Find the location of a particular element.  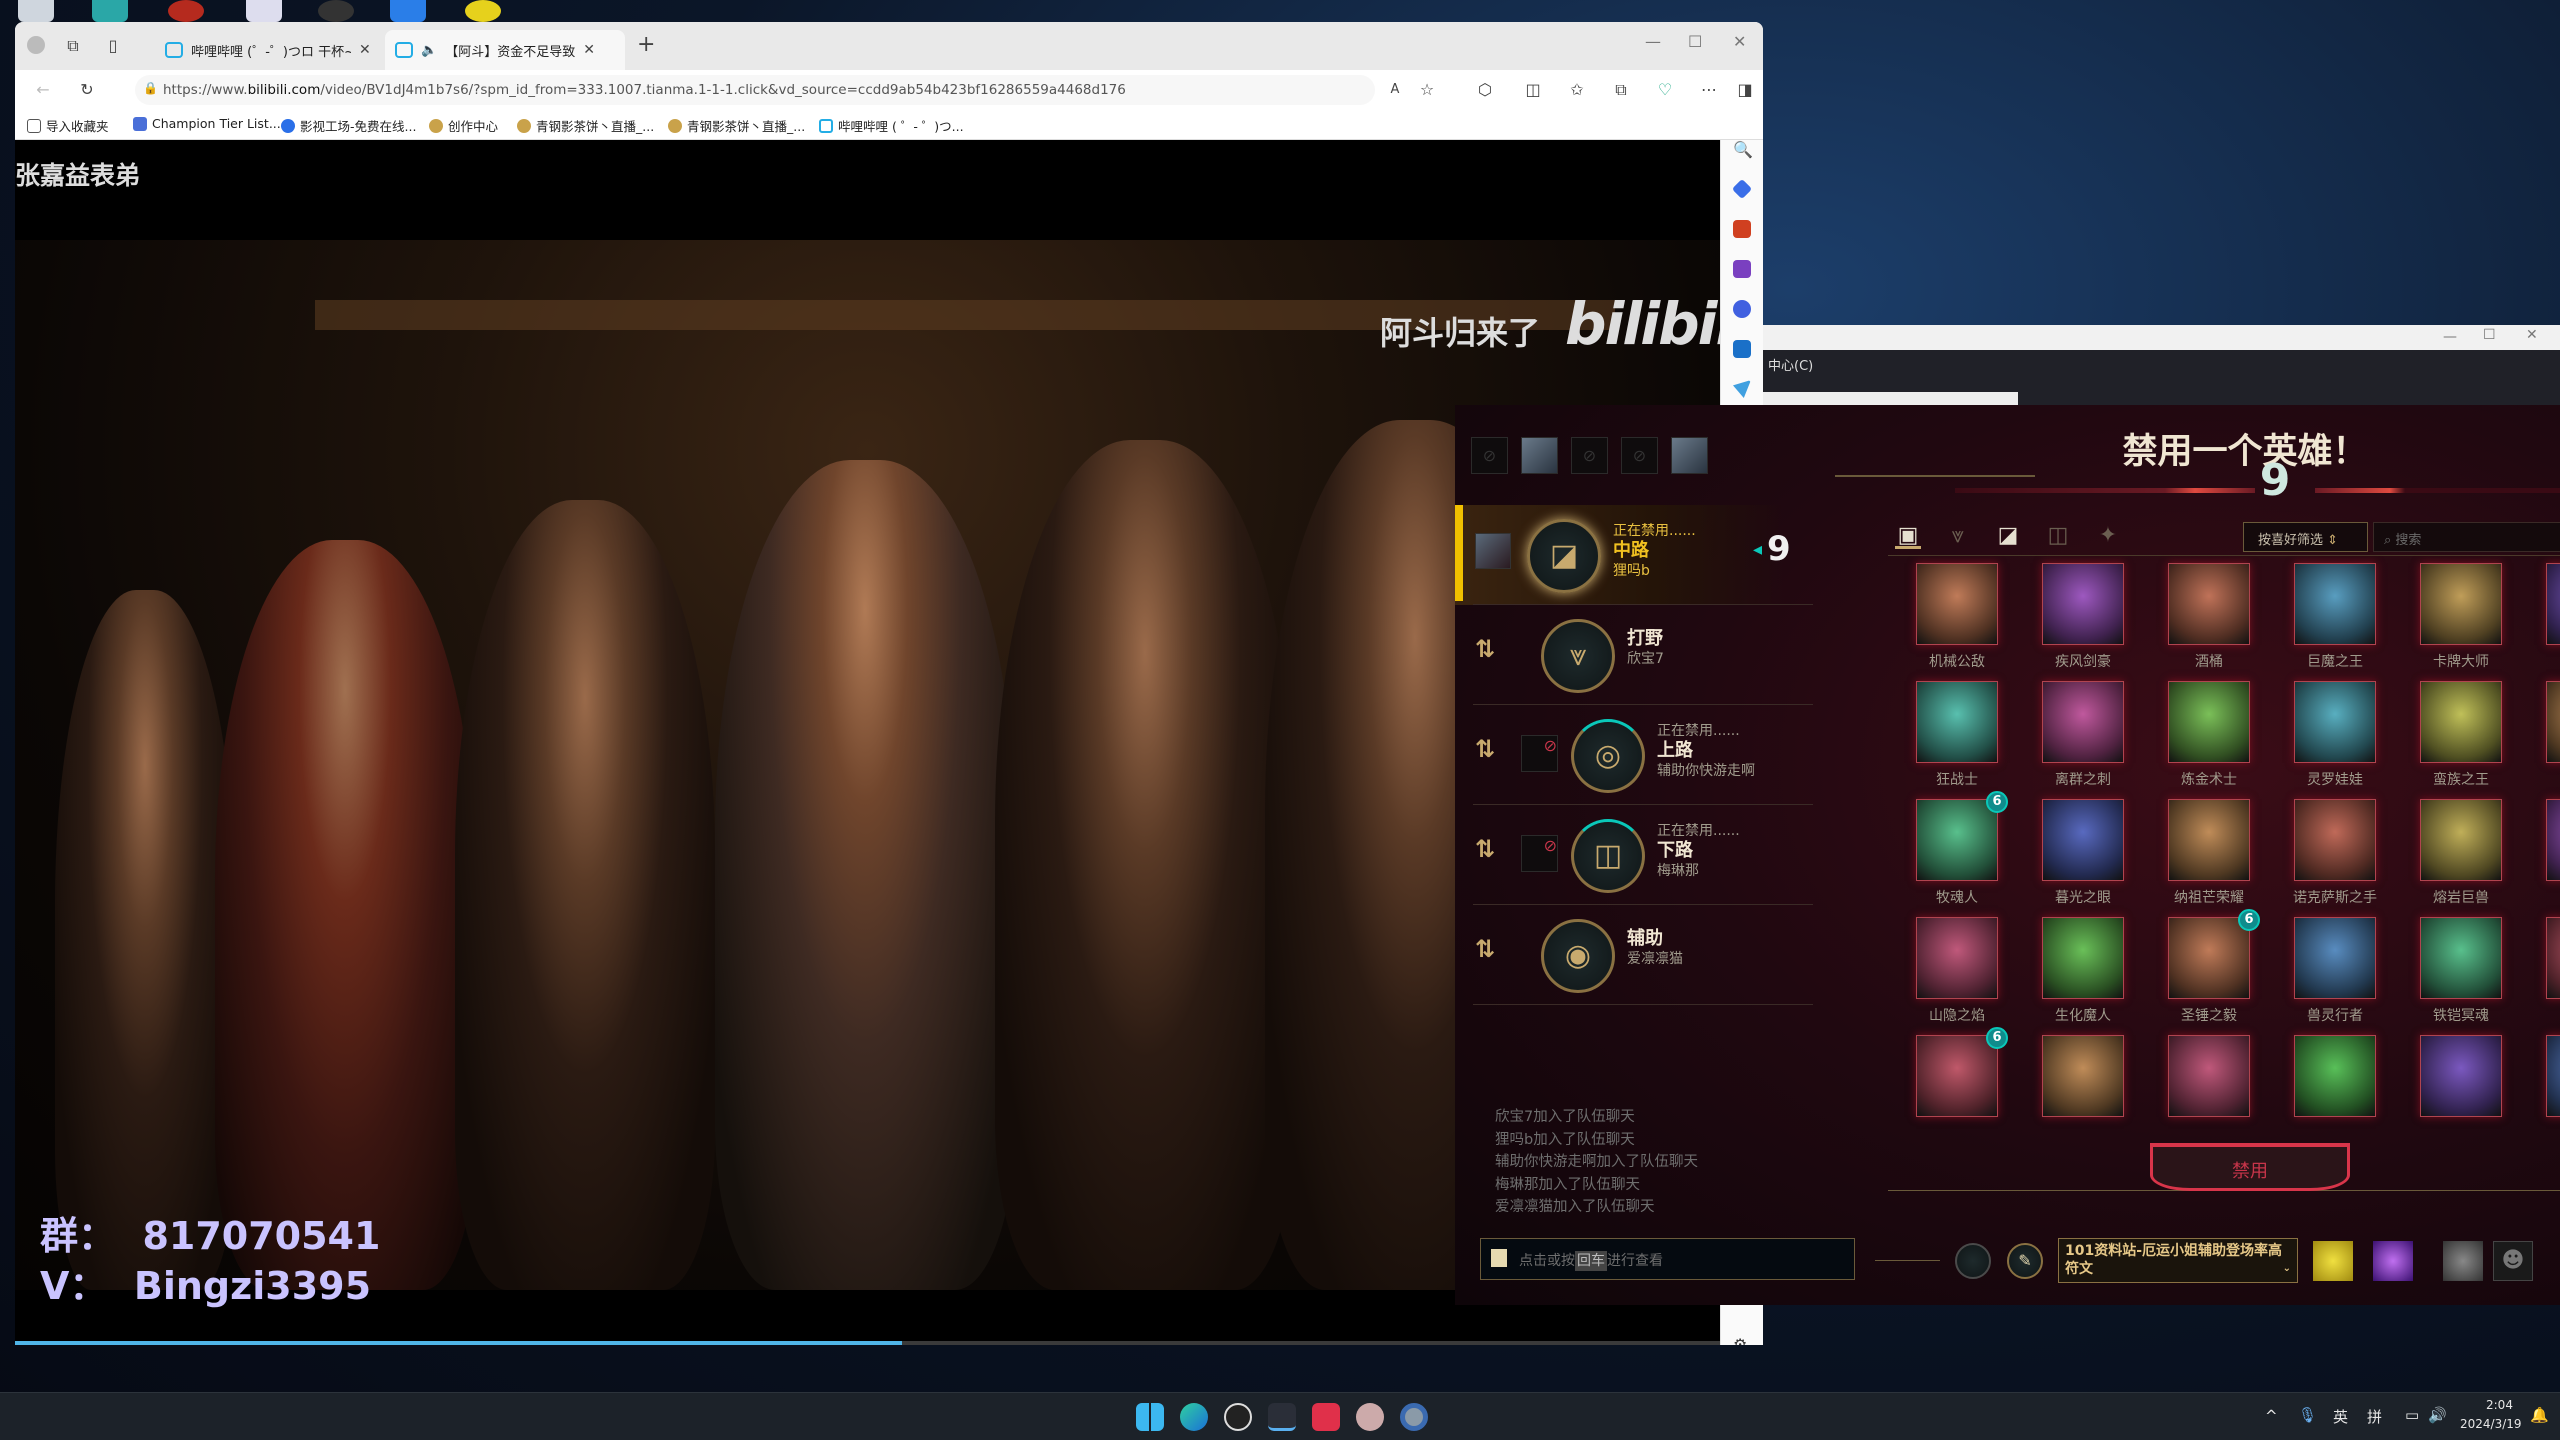

profile-icon is located at coordinates (36, 45).